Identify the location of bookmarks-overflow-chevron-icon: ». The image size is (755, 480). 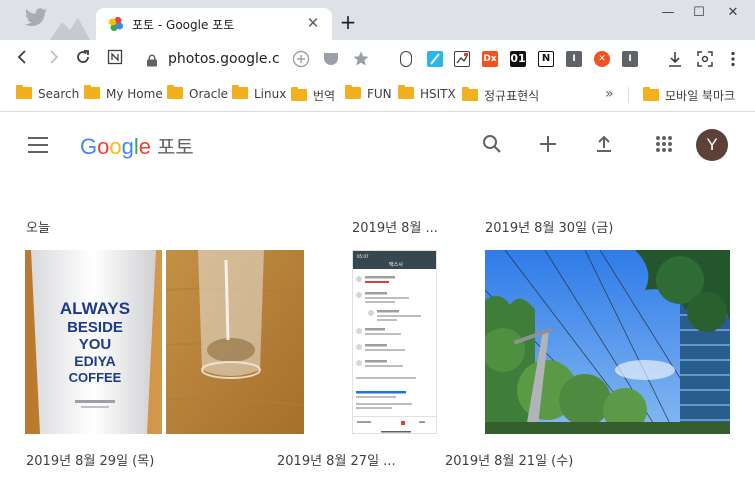
(609, 94).